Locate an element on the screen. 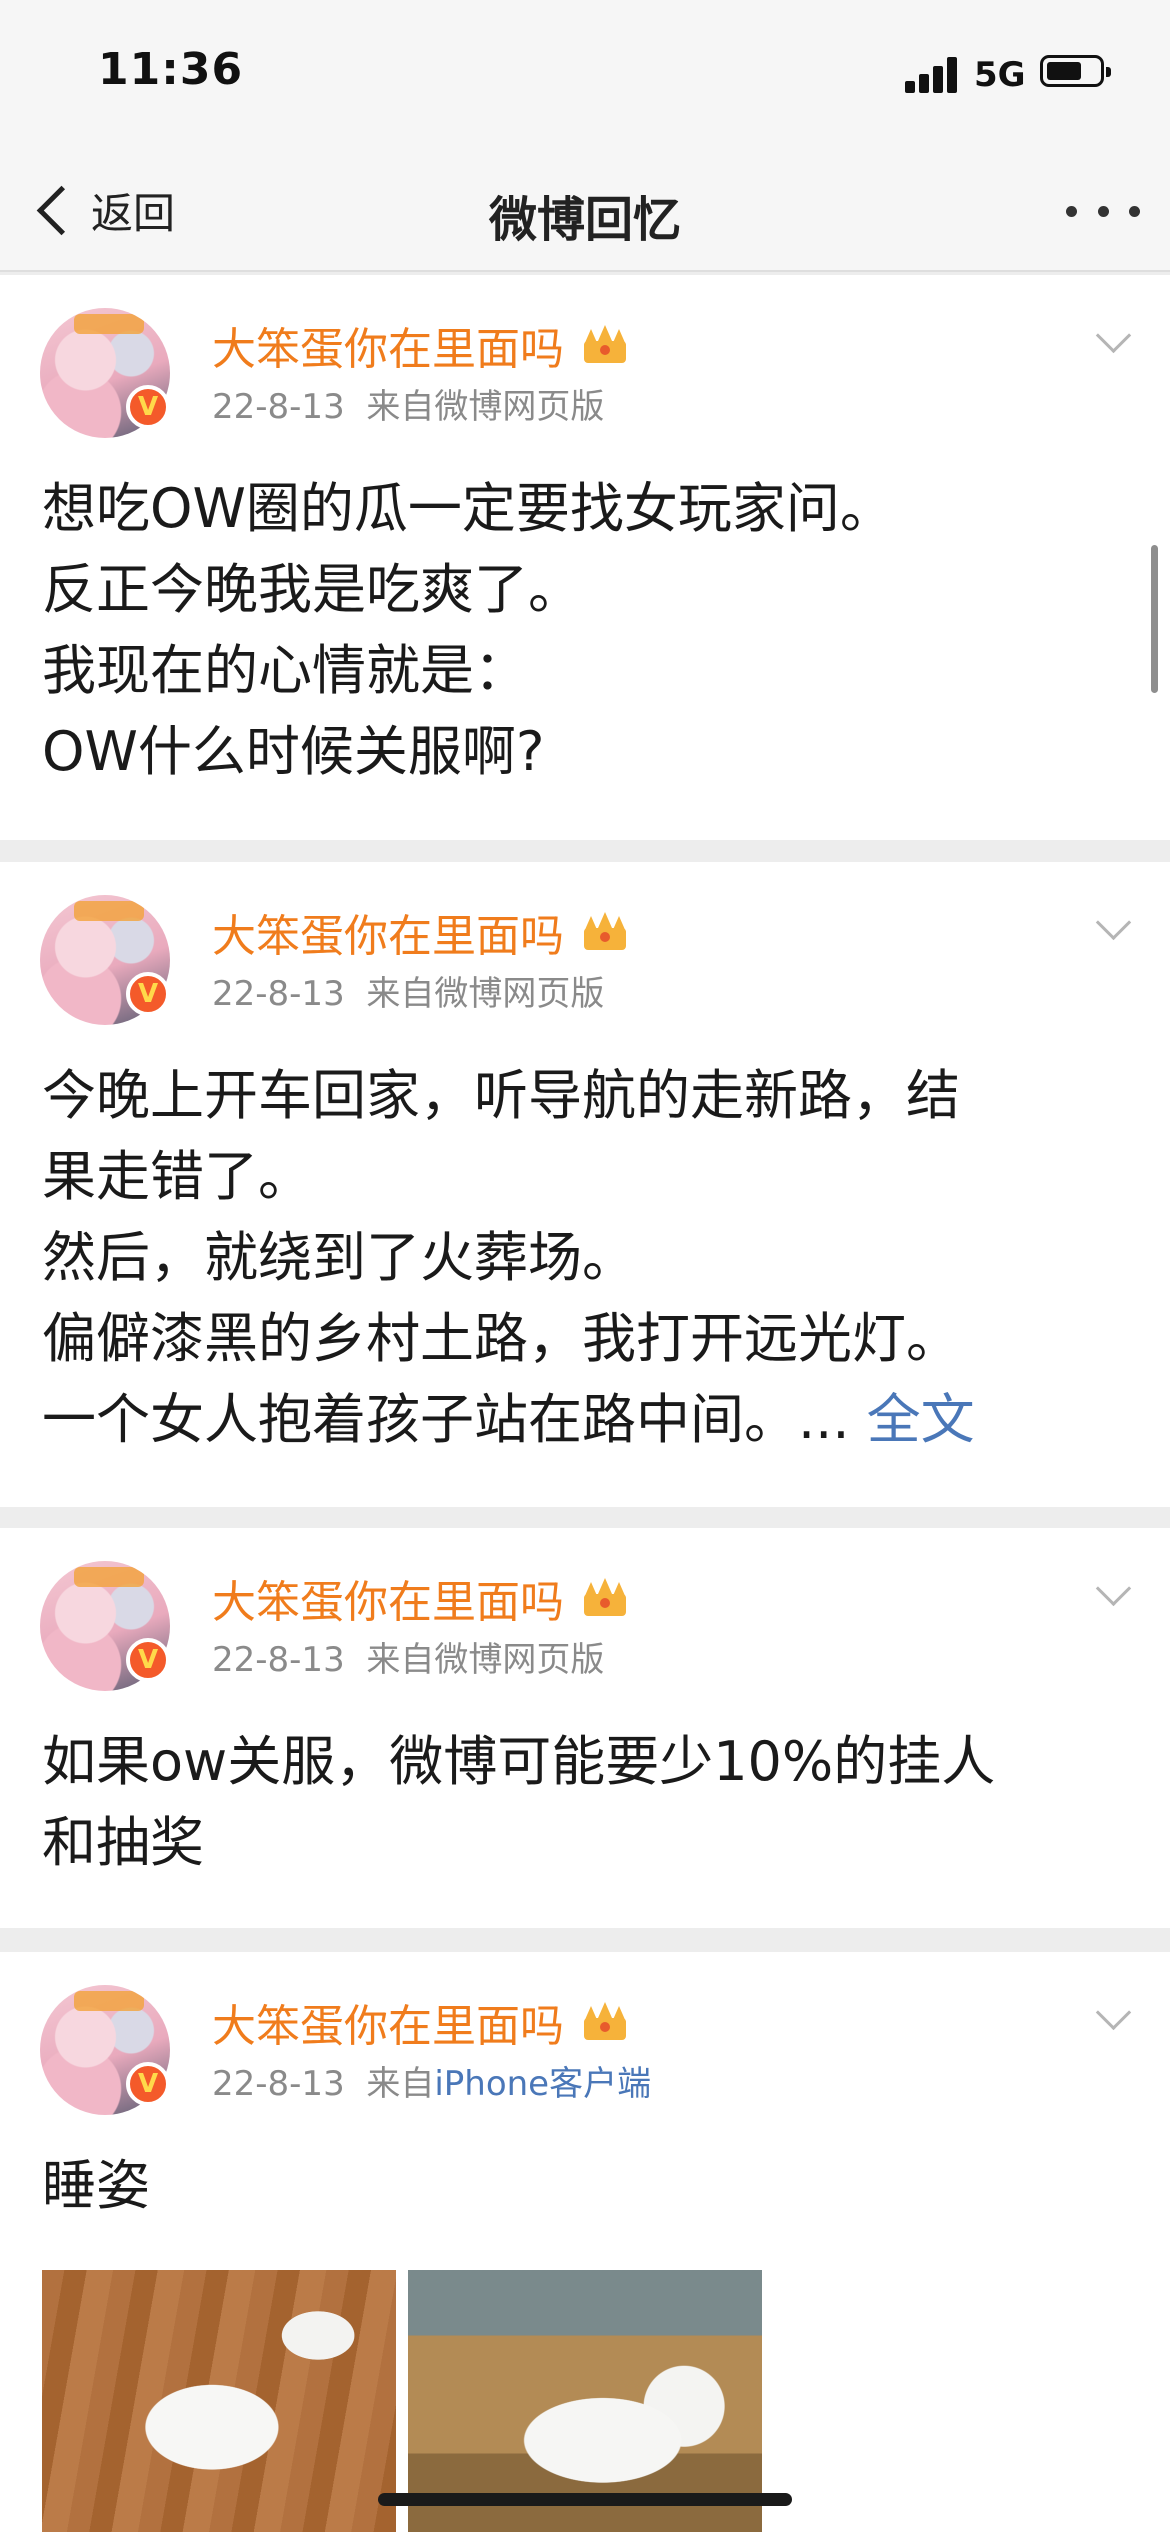 This screenshot has width=1170, height=2532. page-title: 微博回忆 is located at coordinates (584, 220).